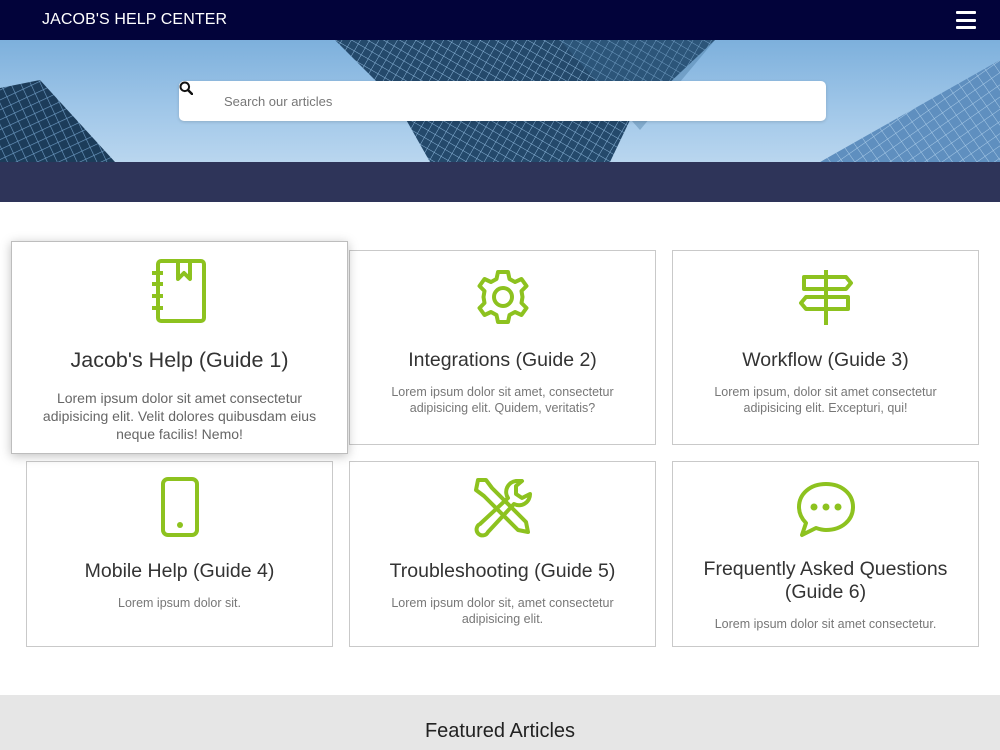 This screenshot has height=750, width=1000. What do you see at coordinates (179, 360) in the screenshot?
I see `guide-card-title: Jacob's Help (Guide 1)` at bounding box center [179, 360].